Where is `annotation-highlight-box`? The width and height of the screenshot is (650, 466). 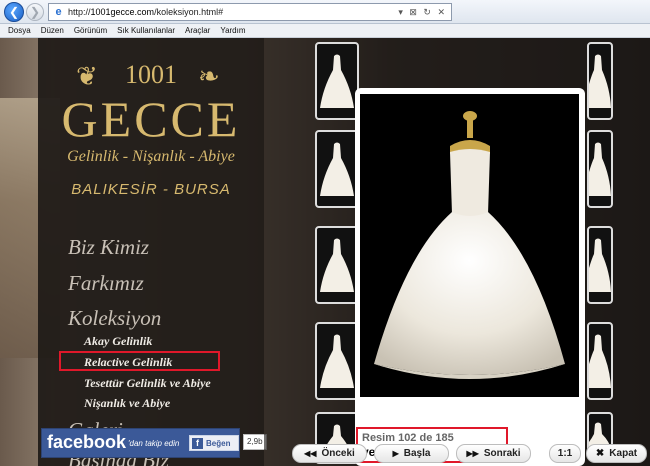 annotation-highlight-box is located at coordinates (139, 361).